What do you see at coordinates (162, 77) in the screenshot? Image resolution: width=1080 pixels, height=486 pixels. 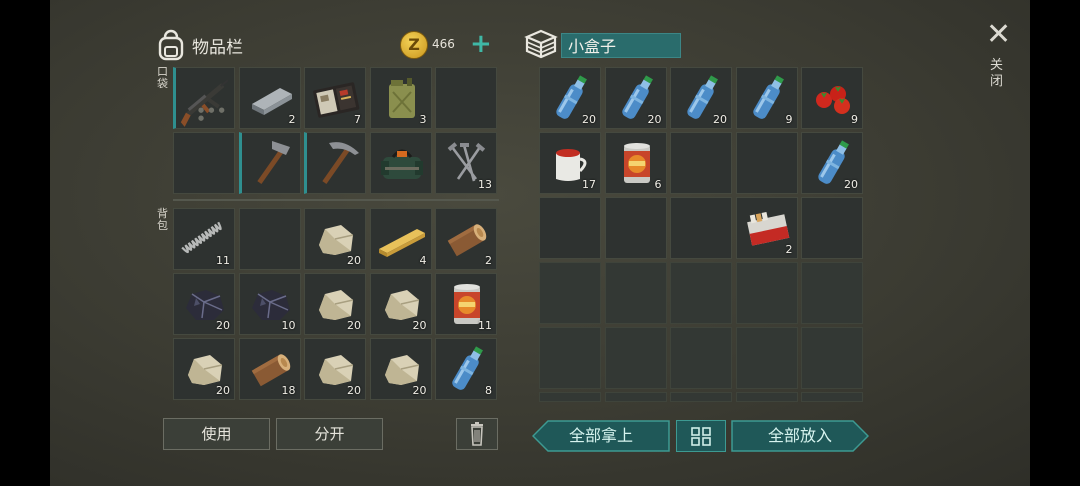 I see `pocket-label: 口袋` at bounding box center [162, 77].